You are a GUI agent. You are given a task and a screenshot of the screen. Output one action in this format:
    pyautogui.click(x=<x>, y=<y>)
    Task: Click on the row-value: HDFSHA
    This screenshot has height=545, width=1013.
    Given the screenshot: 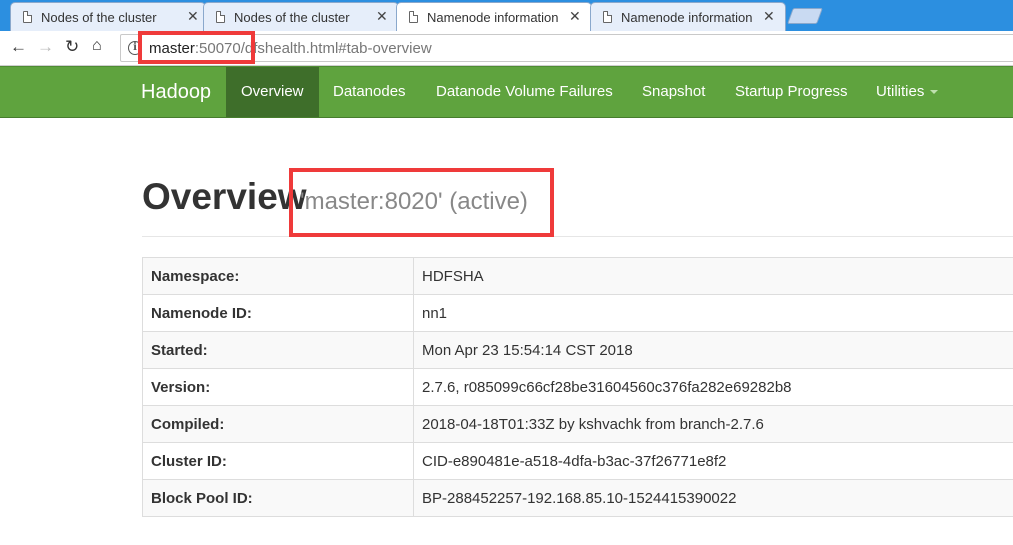 What is the action you would take?
    pyautogui.click(x=713, y=276)
    